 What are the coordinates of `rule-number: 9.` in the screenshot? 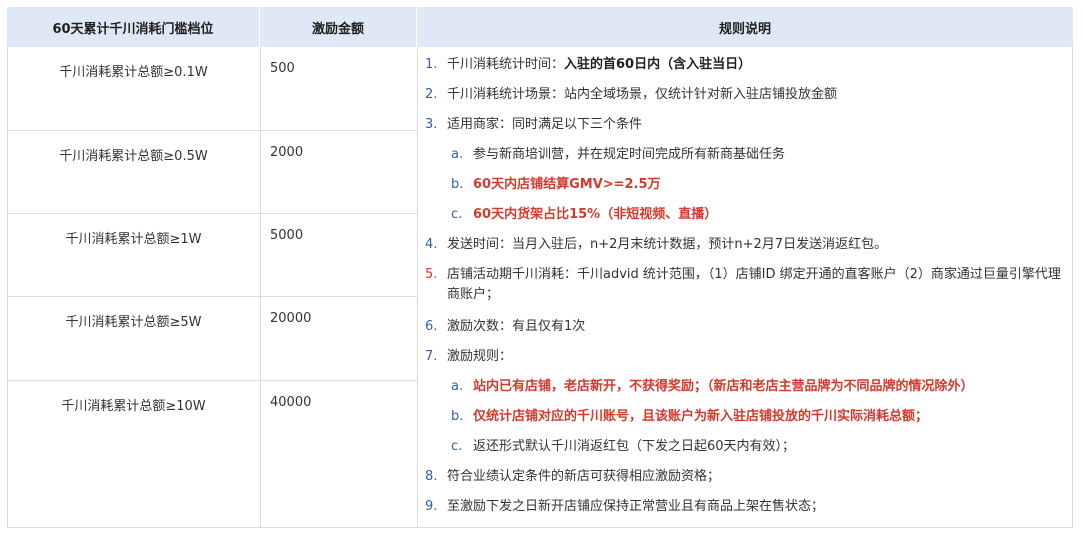 It's located at (431, 506).